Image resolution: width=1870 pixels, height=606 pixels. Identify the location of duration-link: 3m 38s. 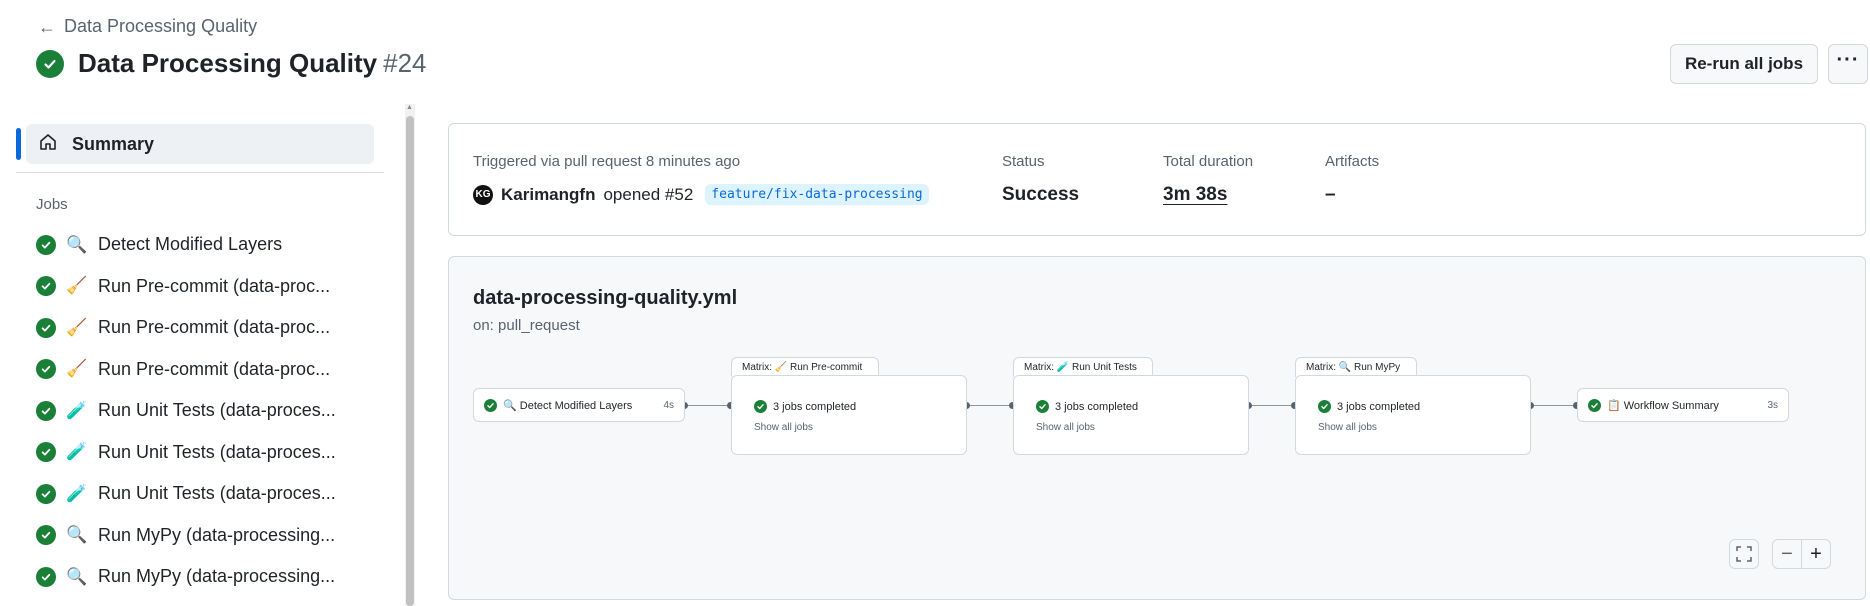
(1208, 195).